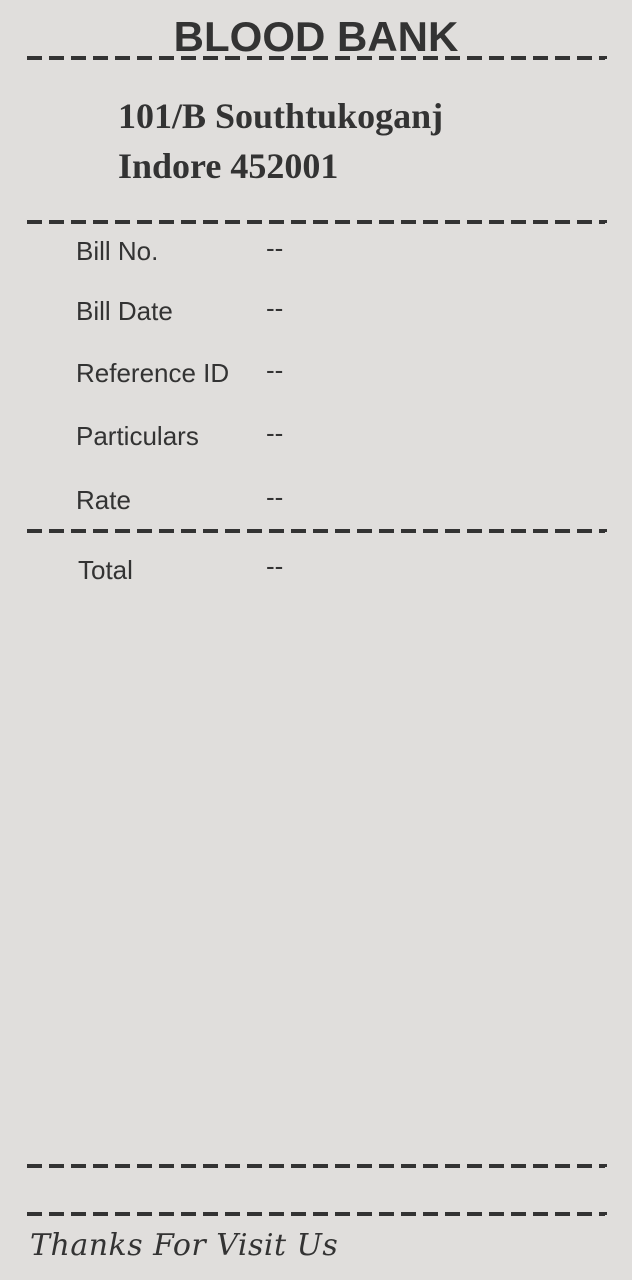 The width and height of the screenshot is (632, 1280). I want to click on address-line-2: Indore 452001, so click(228, 166).